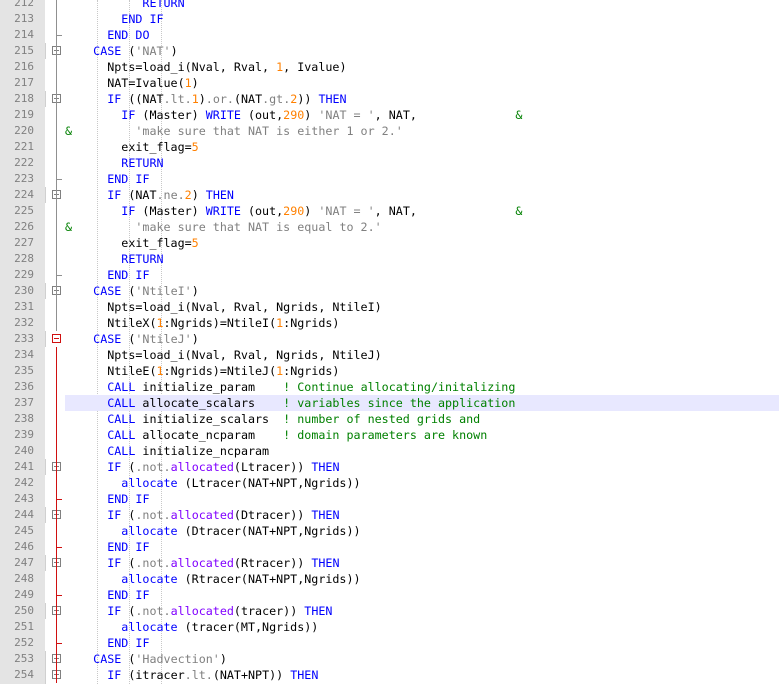  Describe the element at coordinates (212, 483) in the screenshot. I see `code-text: allocate (Ltracer(NAT+NPT,Ngrids))` at that location.